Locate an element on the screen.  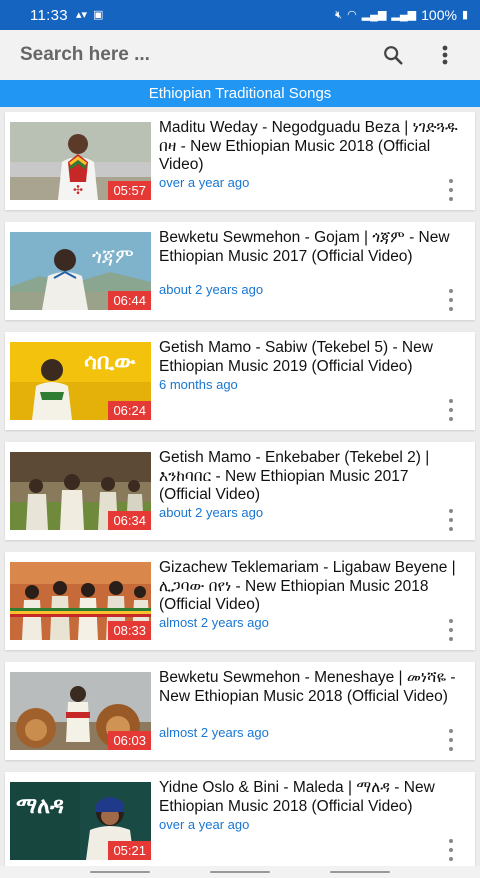
thumbnail-caption: ጎጃም is located at coordinates (113, 256).